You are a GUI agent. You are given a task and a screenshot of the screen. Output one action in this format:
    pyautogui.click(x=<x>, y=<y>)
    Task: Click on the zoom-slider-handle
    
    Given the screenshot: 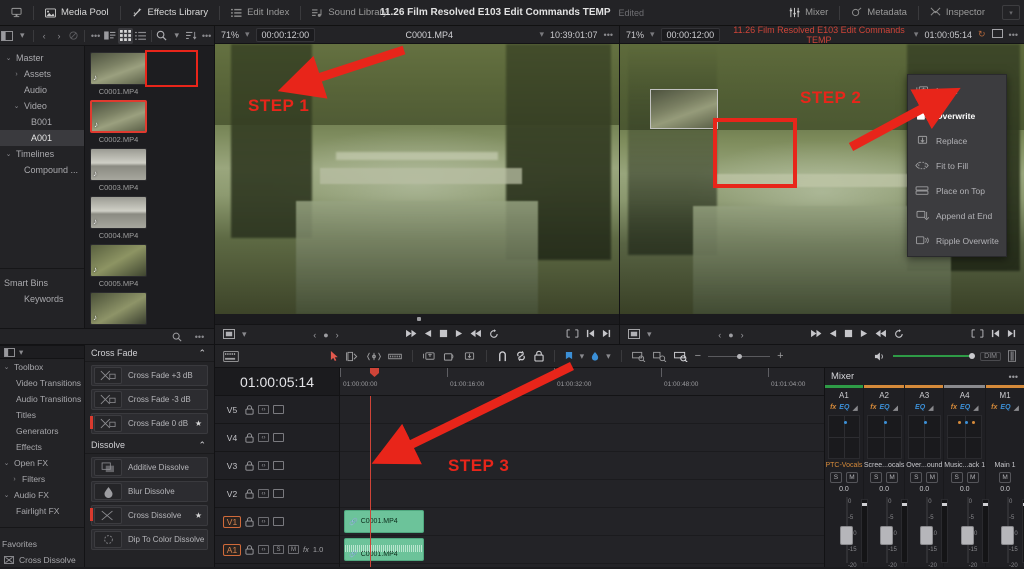 What is the action you would take?
    pyautogui.click(x=739, y=356)
    